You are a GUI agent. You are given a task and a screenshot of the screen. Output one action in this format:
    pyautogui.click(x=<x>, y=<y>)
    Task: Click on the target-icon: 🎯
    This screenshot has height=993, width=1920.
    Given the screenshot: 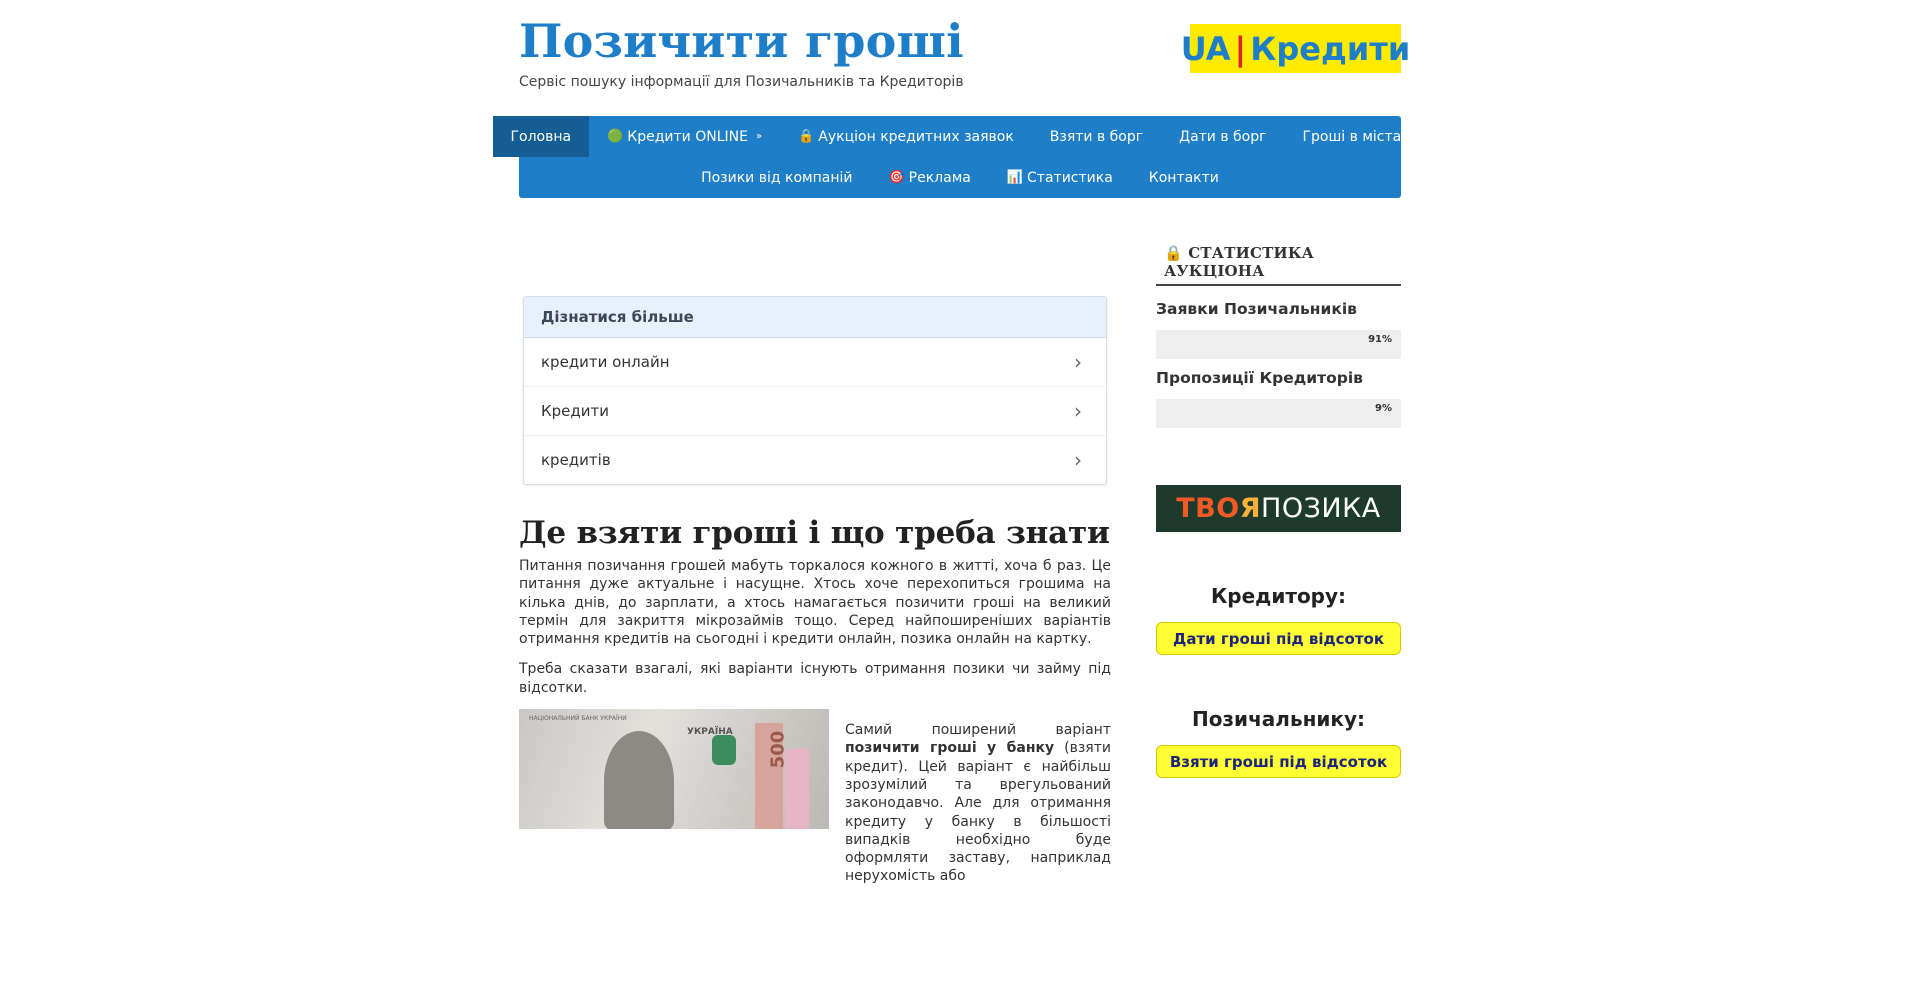 What is the action you would take?
    pyautogui.click(x=896, y=177)
    